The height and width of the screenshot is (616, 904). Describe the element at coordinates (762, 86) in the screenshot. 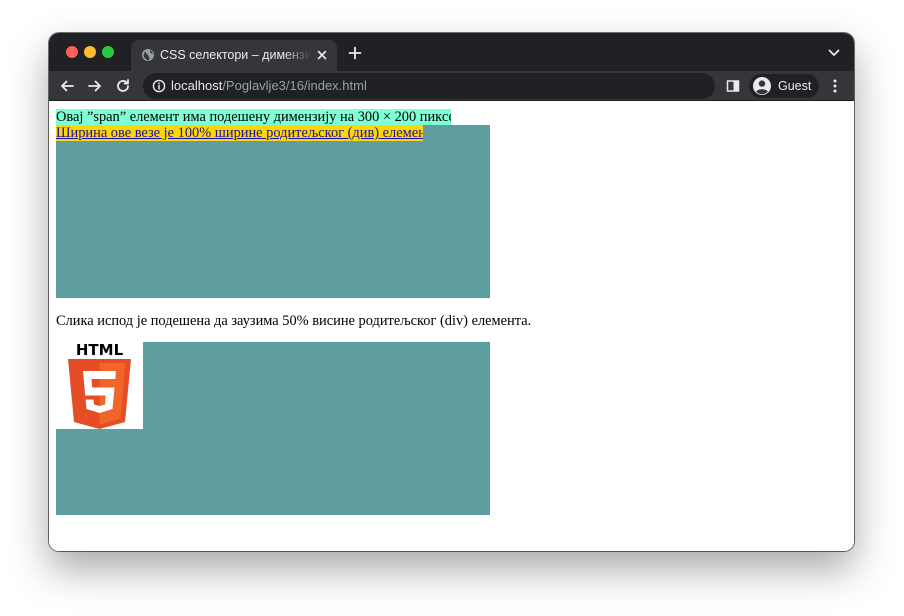

I see `guest-avatar-icon` at that location.